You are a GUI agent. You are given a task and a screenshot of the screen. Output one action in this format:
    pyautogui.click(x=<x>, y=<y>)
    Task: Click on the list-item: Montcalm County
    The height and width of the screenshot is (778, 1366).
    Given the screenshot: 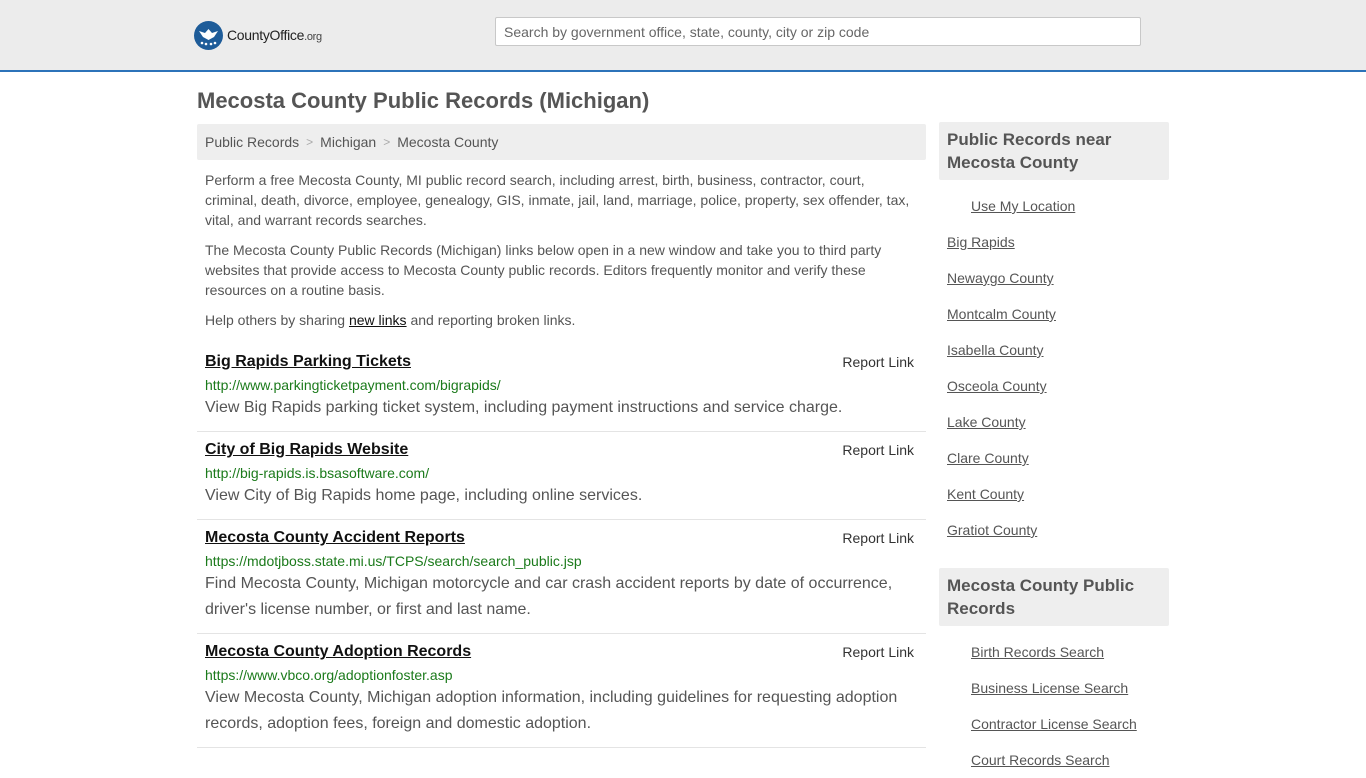 What is the action you would take?
    pyautogui.click(x=1054, y=314)
    